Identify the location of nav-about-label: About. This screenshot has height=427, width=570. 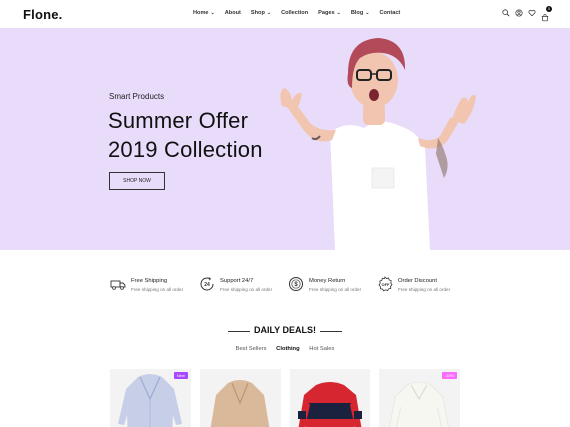
(232, 13).